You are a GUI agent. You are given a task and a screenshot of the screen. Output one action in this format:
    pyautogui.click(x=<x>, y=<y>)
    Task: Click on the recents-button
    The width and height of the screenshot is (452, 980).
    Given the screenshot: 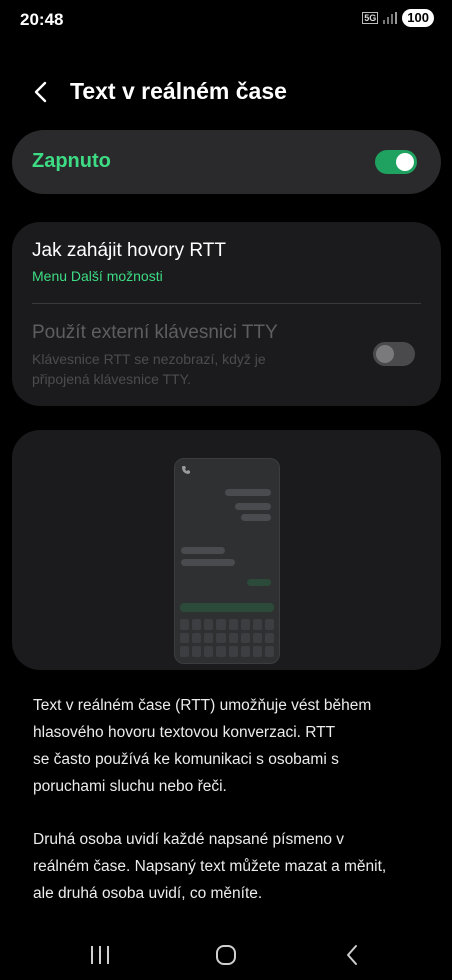 What is the action you would take?
    pyautogui.click(x=100, y=955)
    